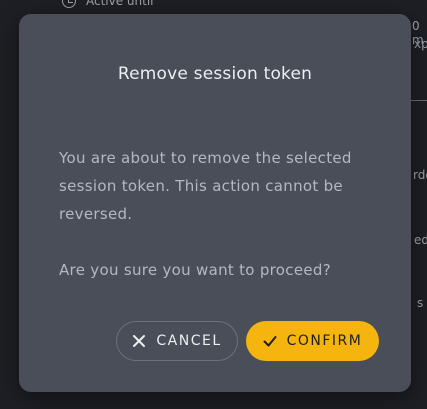 The image size is (427, 409). I want to click on active-until-row: Active until, so click(108, 4).